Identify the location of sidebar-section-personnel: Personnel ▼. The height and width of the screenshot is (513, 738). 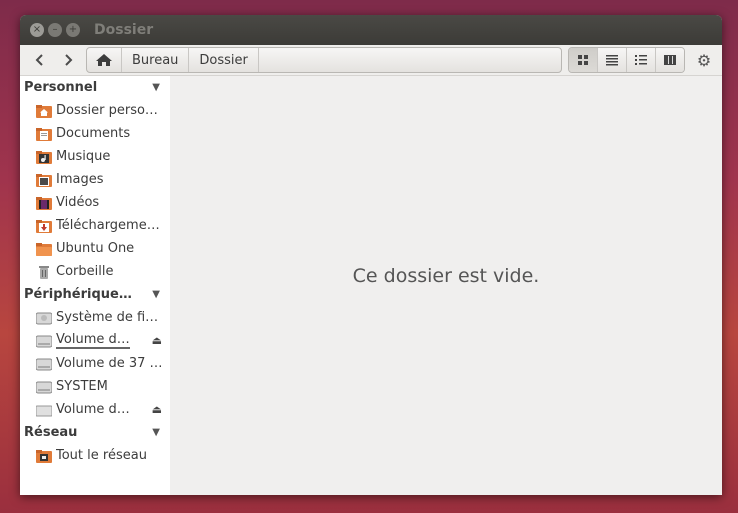
(95, 87).